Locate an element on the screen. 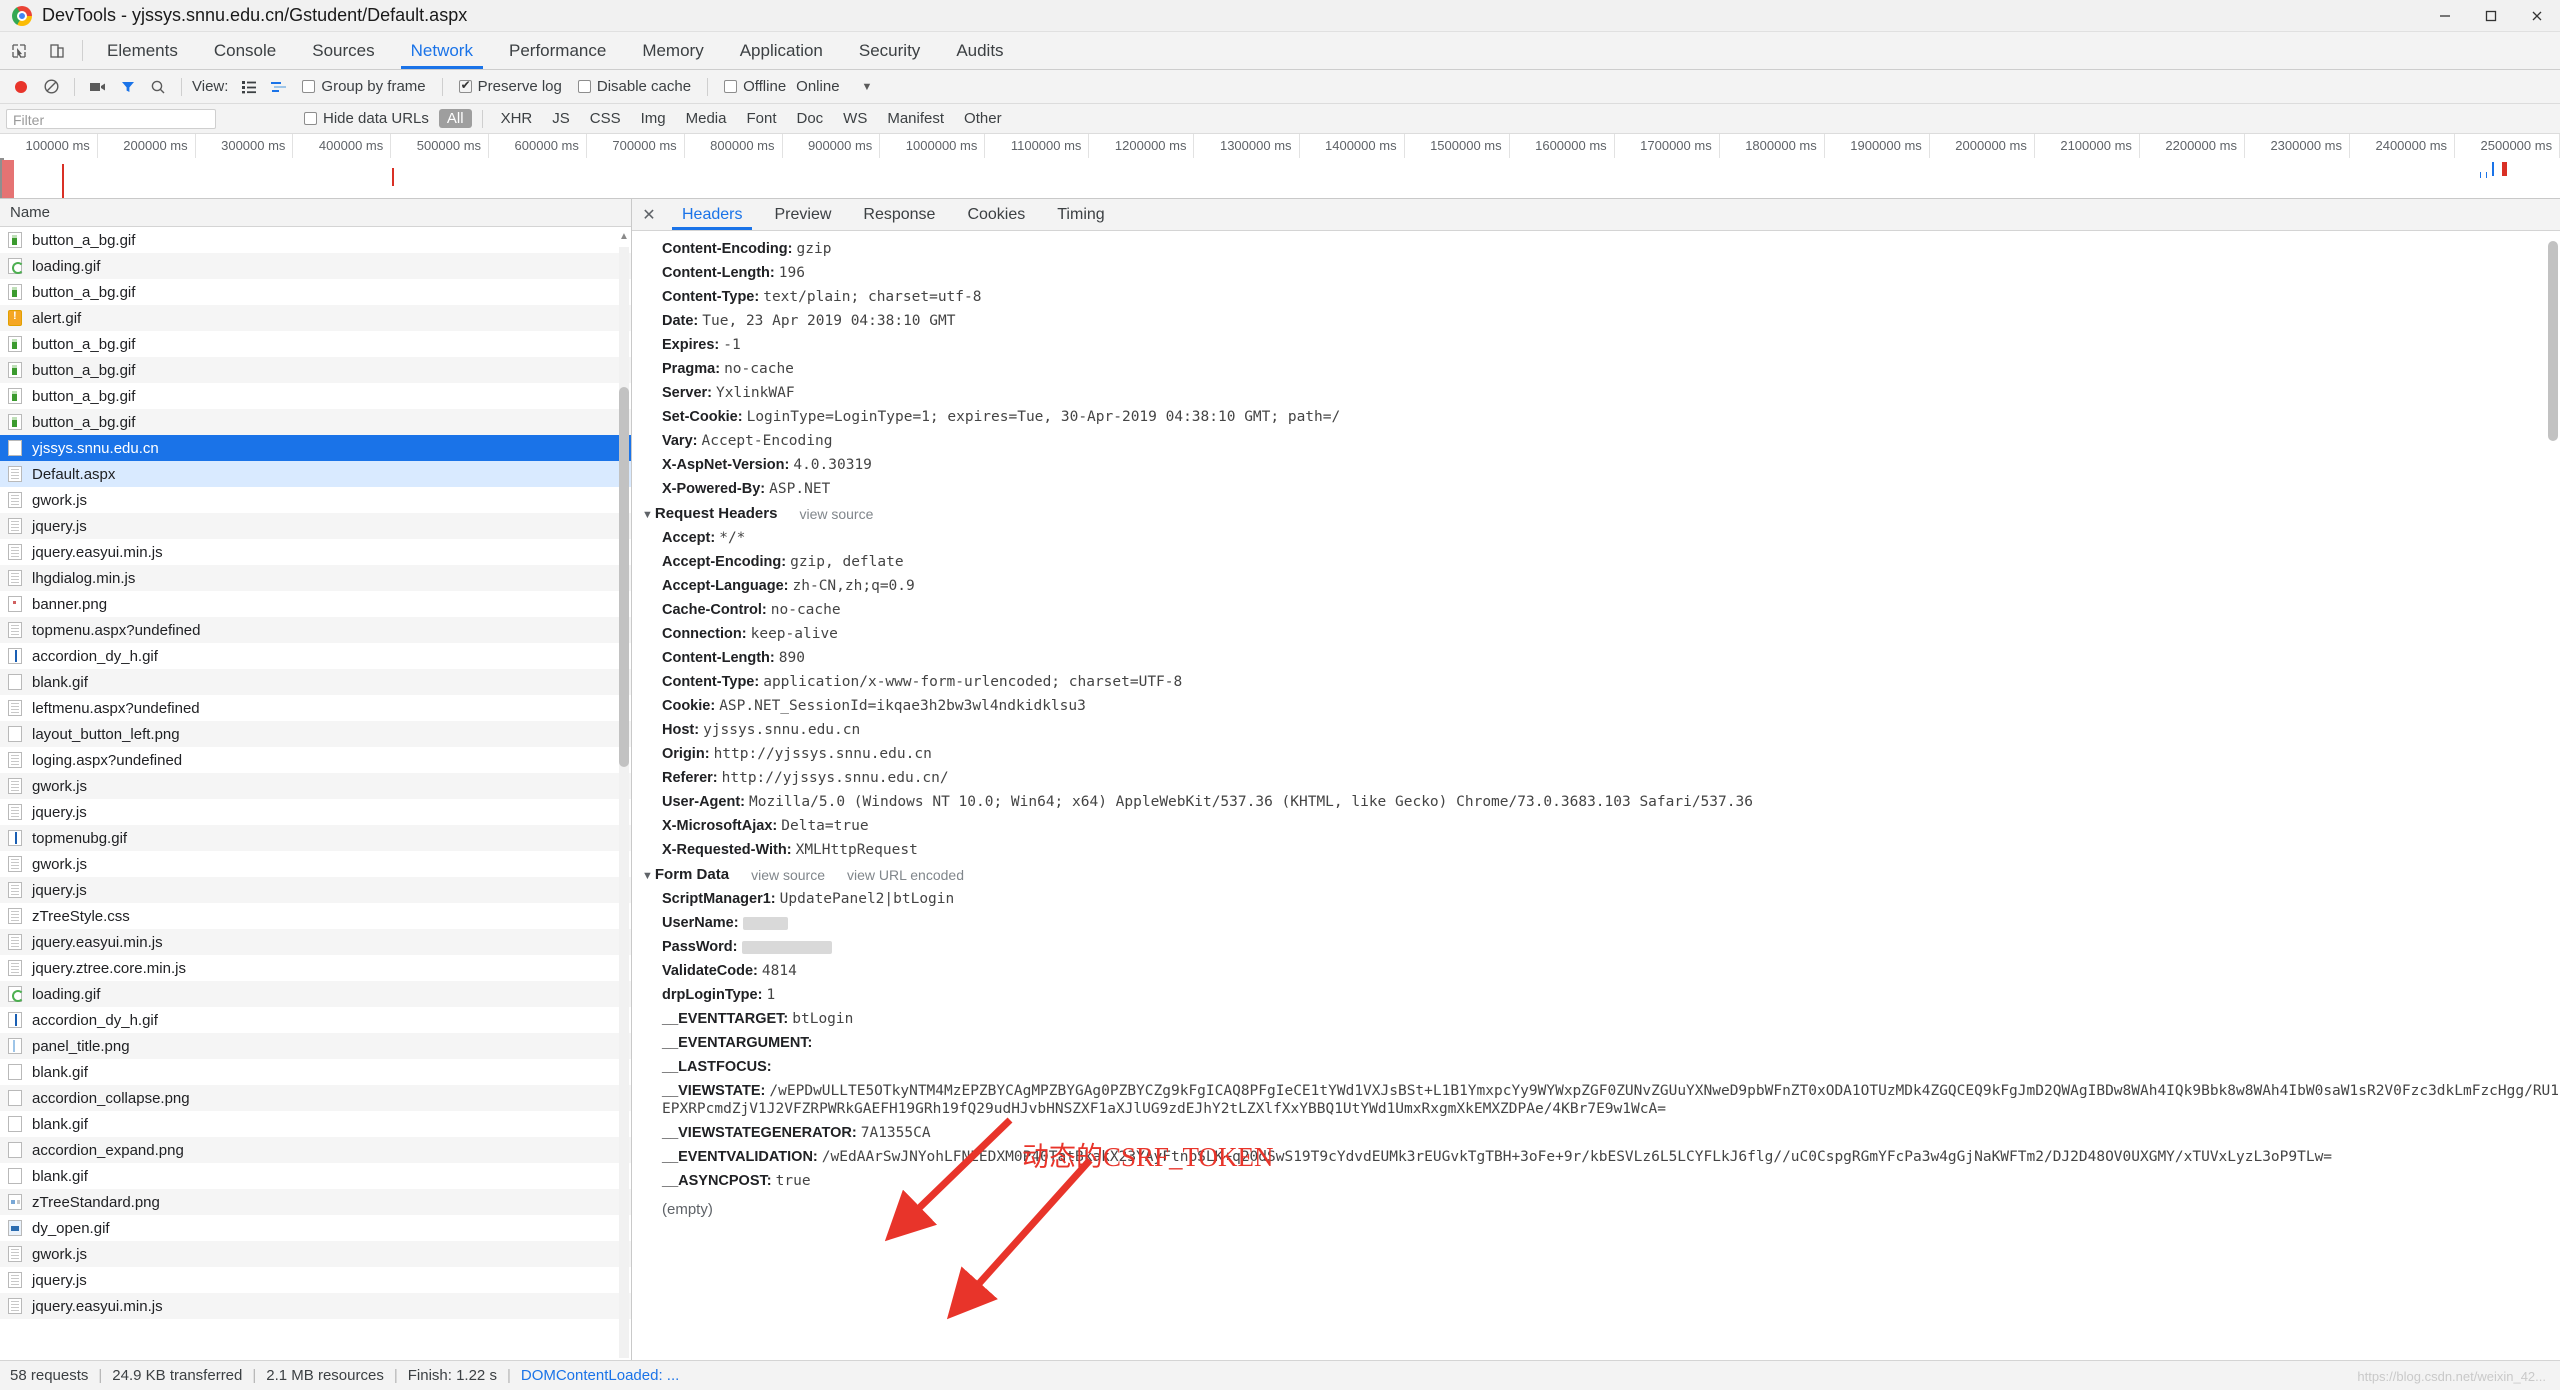  type-filter-xhr: XHR is located at coordinates (517, 118).